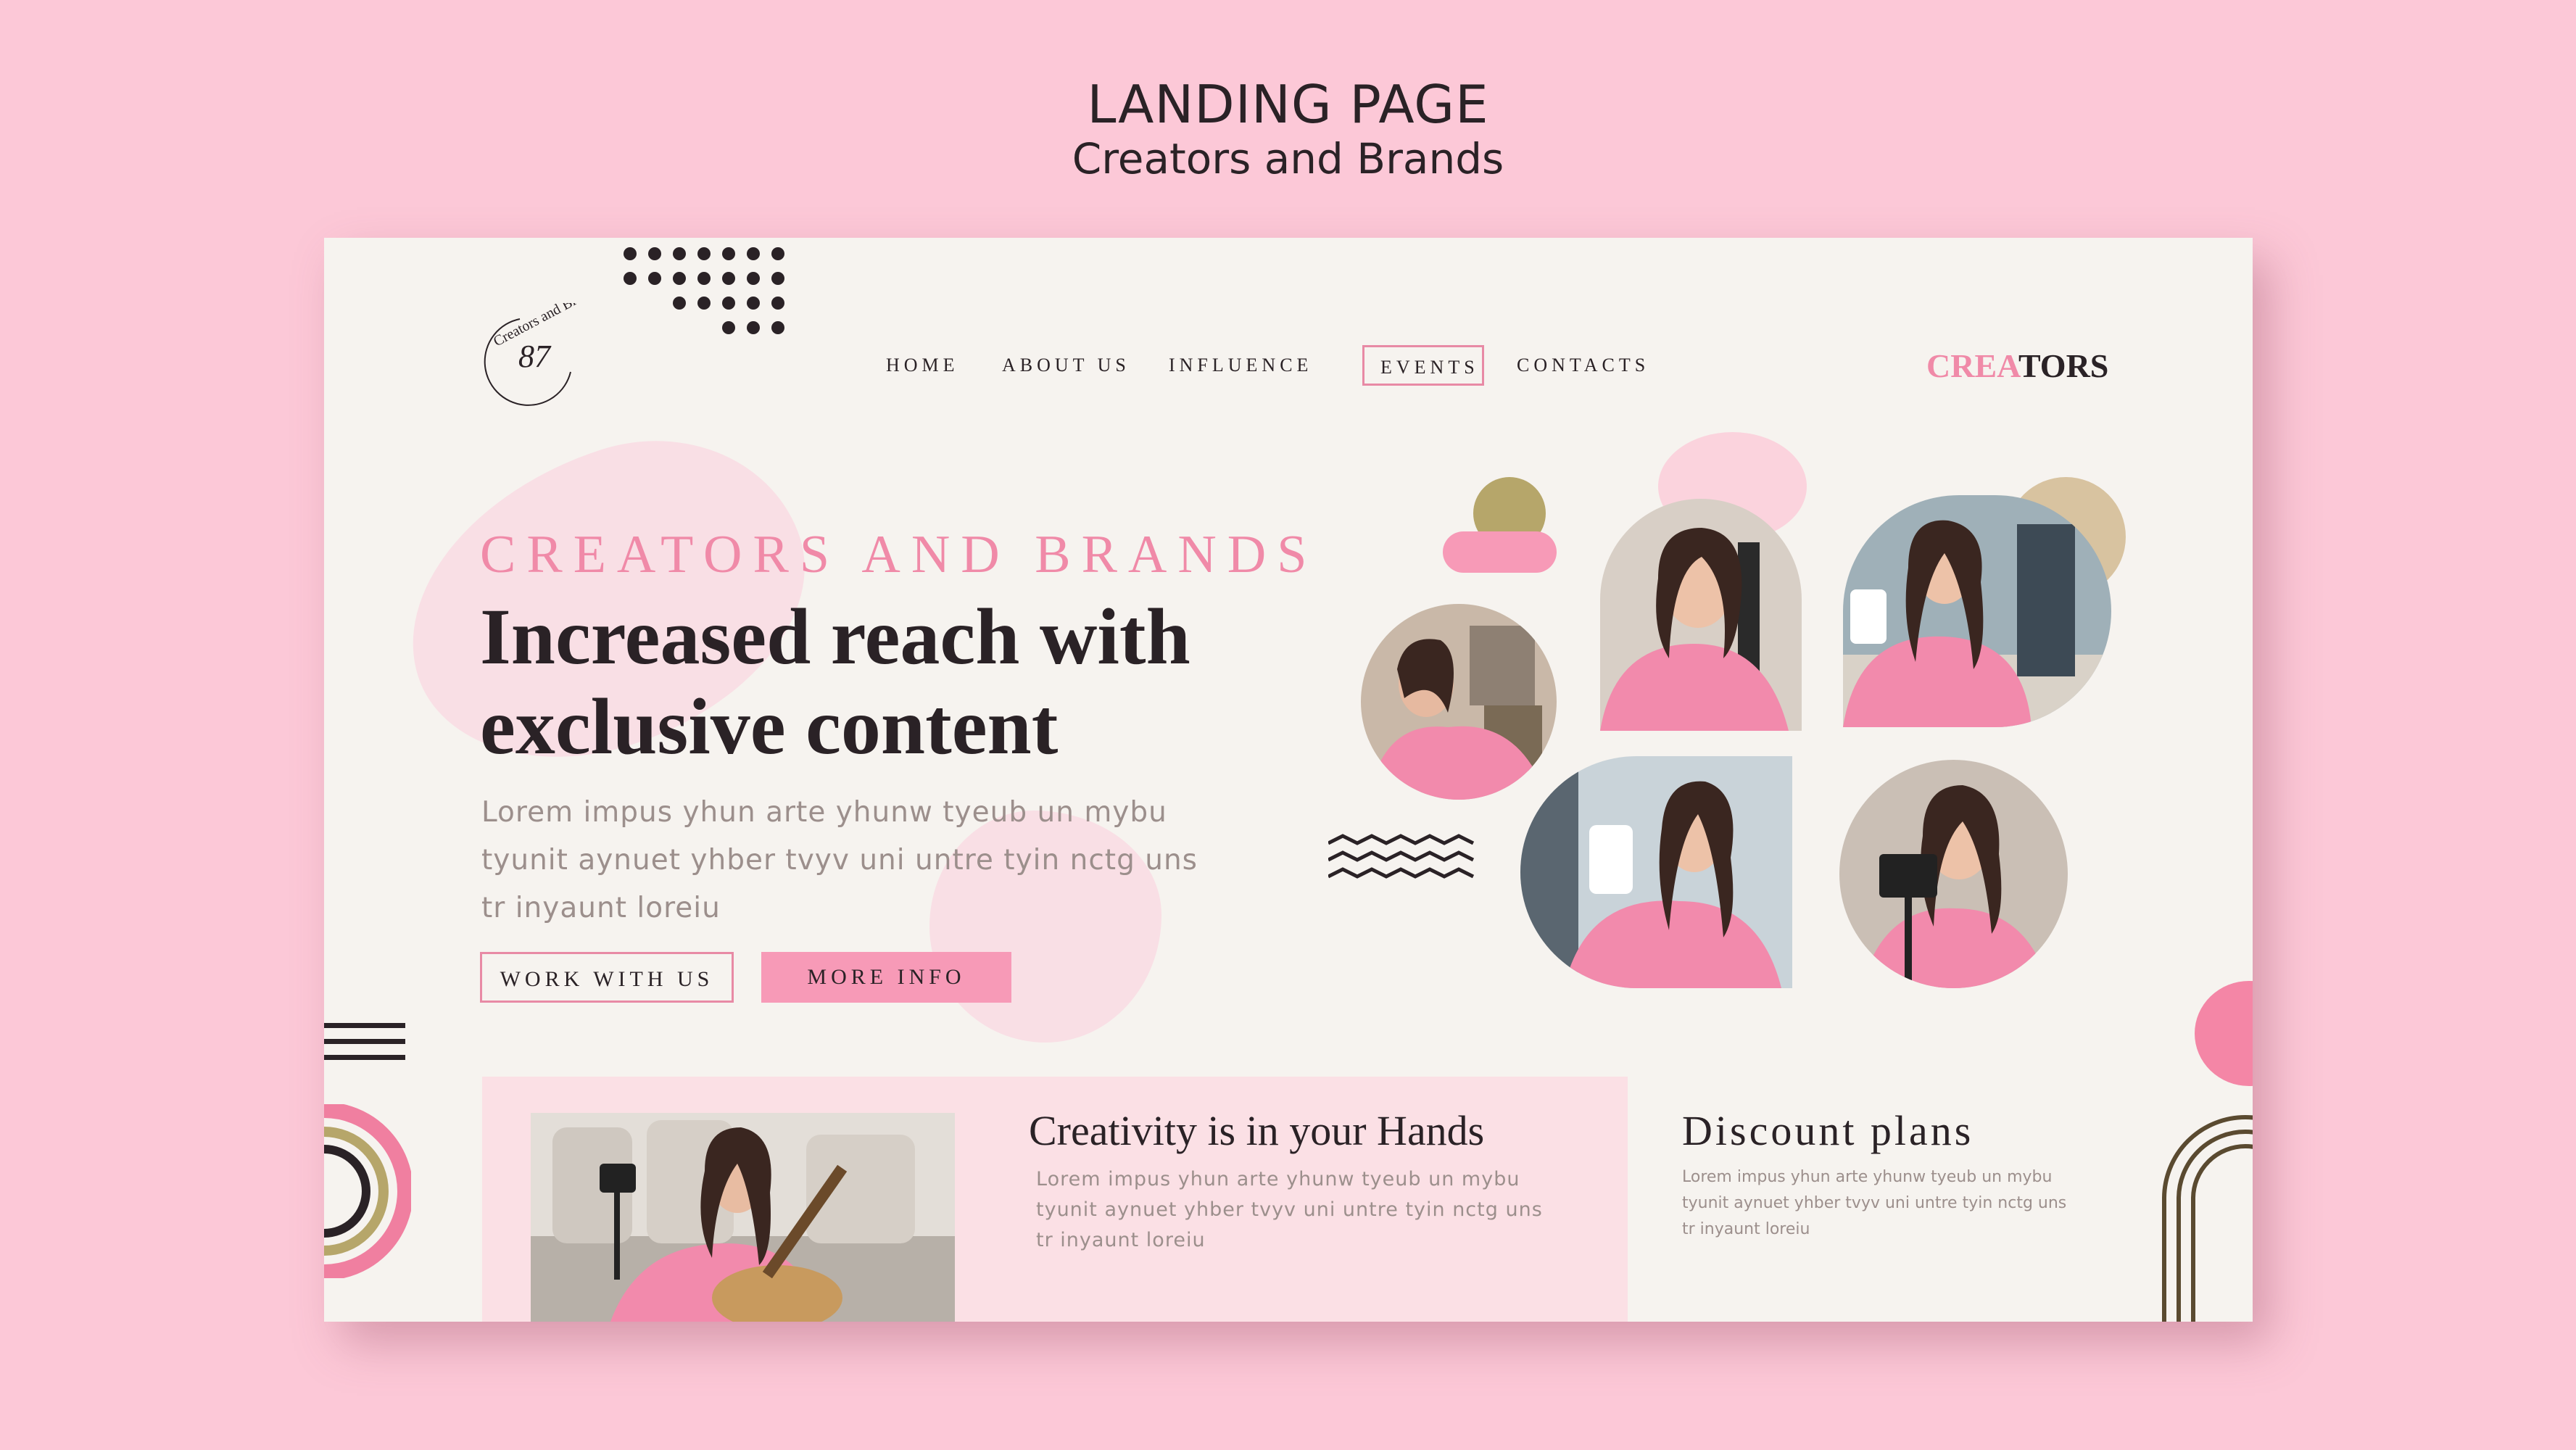 The image size is (2576, 1450). Describe the element at coordinates (1746, 1229) in the screenshot. I see `discount-body-line: tr inyaunt loreiu` at that location.